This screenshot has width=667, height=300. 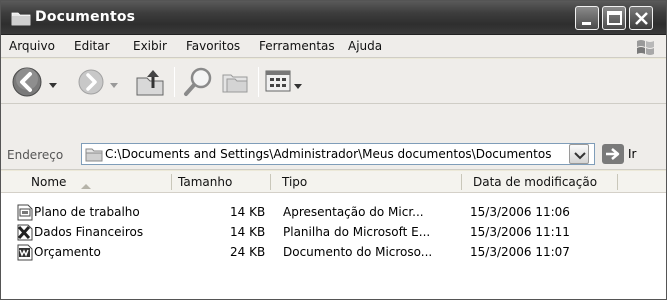 What do you see at coordinates (614, 18) in the screenshot?
I see `maximize-button` at bounding box center [614, 18].